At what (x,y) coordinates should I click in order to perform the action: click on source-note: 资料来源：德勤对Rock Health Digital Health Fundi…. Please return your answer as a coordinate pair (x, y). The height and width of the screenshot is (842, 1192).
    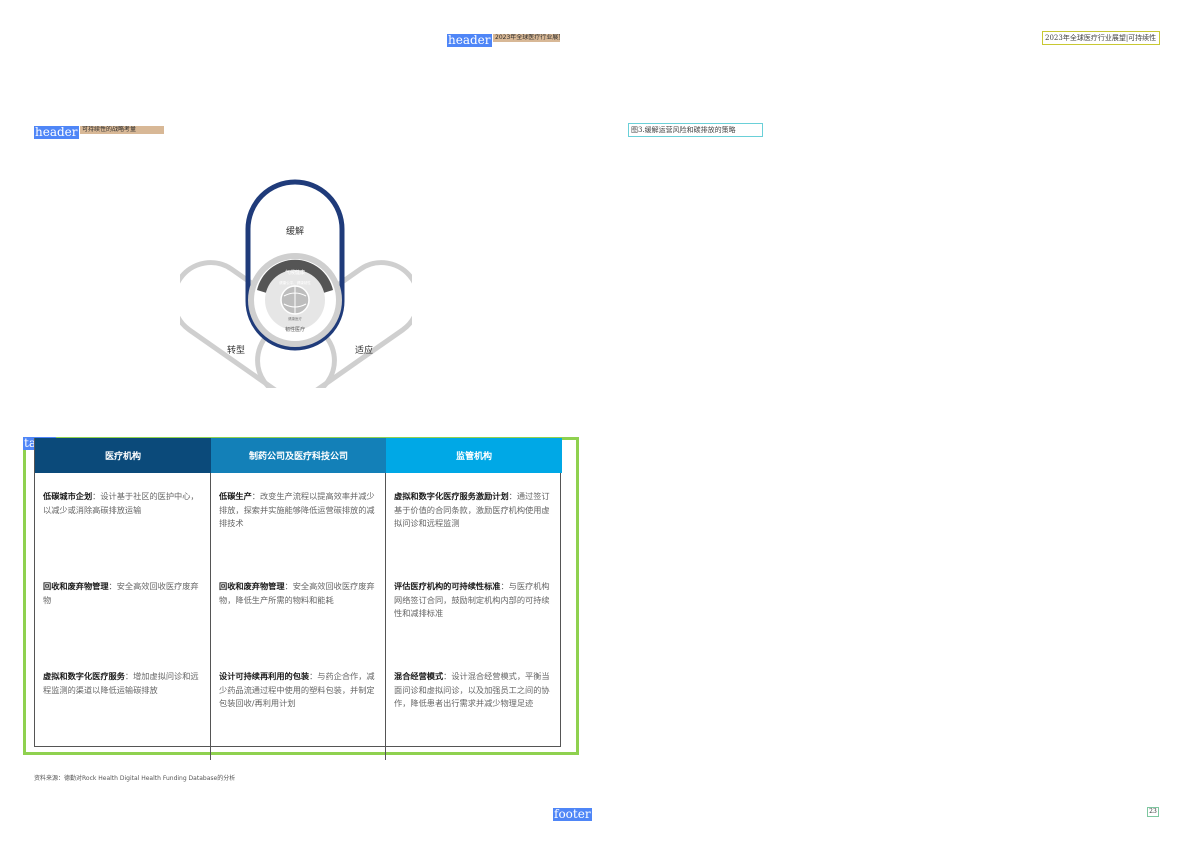
    Looking at the image, I should click on (135, 778).